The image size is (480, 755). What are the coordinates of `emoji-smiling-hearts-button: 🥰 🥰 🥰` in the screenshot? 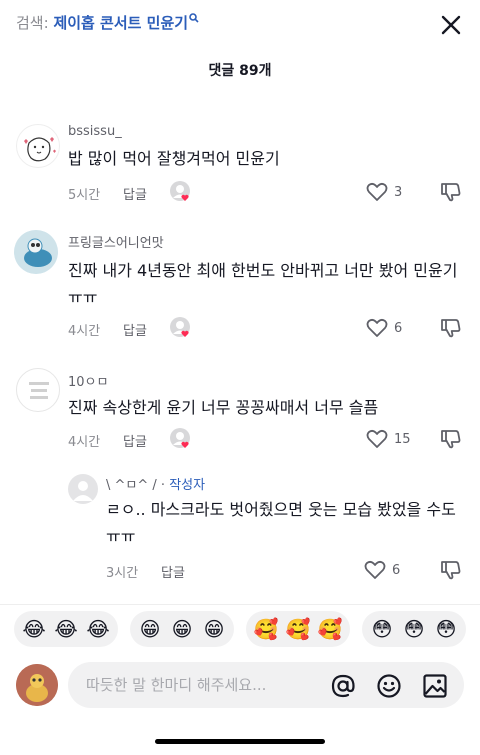 It's located at (298, 629).